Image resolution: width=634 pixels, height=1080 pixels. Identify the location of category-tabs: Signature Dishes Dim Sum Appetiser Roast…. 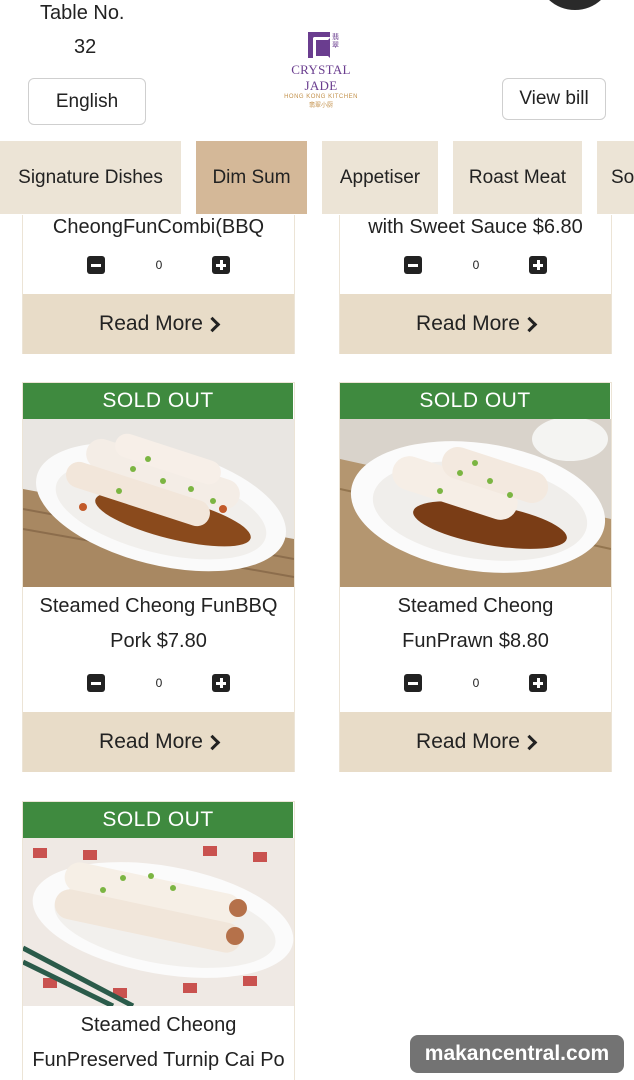
(317, 178).